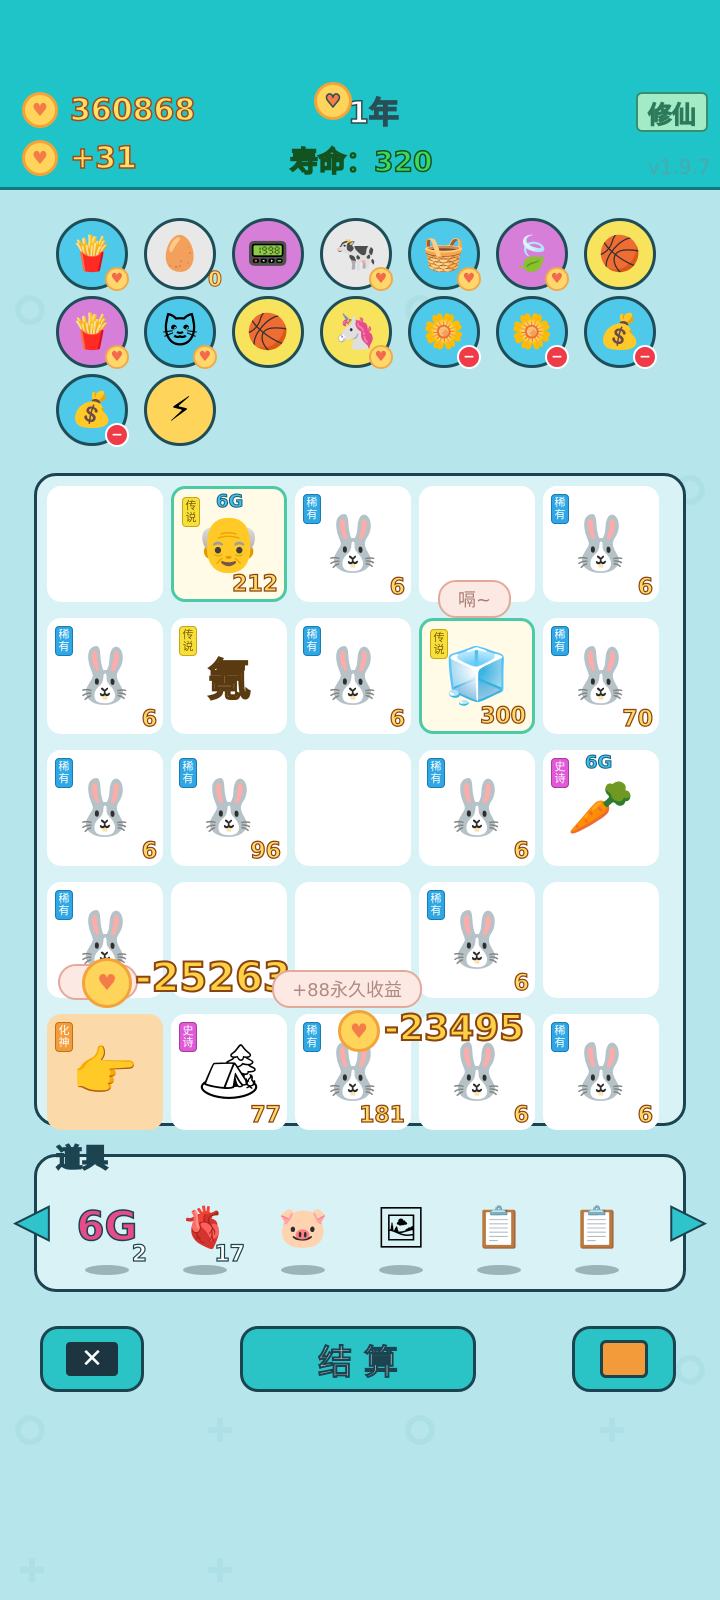  I want to click on fruit-basket-icon: 🧺 ♥, so click(444, 254).